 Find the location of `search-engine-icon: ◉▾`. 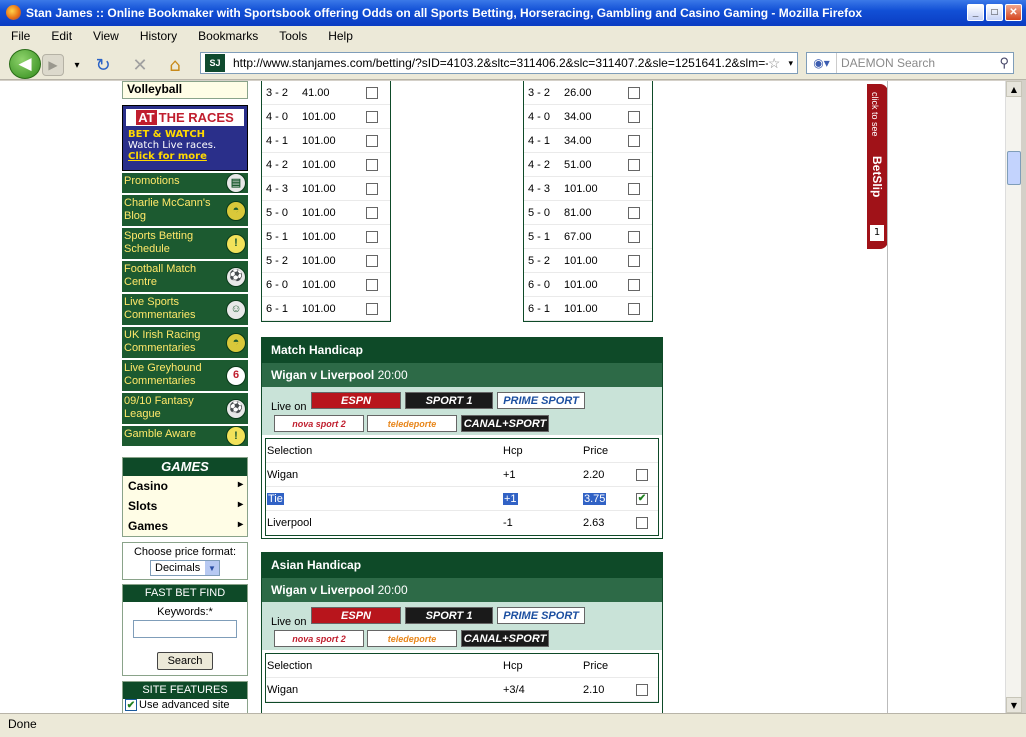

search-engine-icon: ◉▾ is located at coordinates (822, 63).